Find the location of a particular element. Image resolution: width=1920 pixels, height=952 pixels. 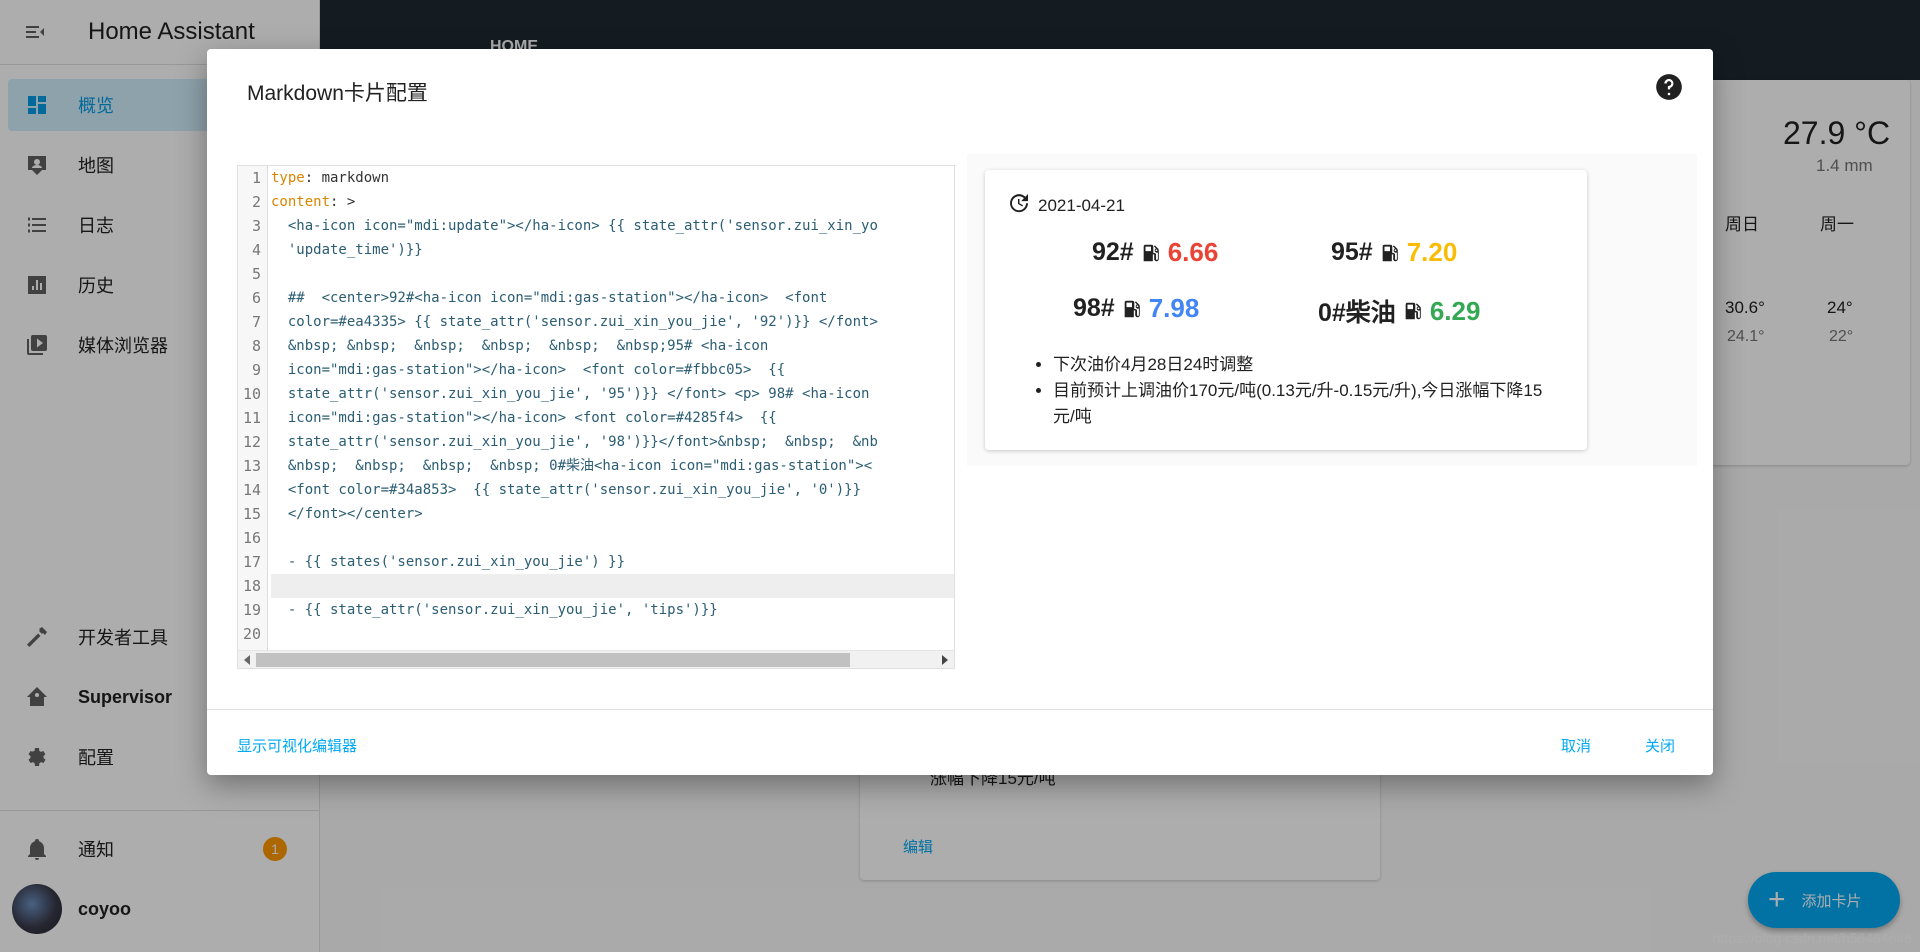

scroll-right-arrow-icon is located at coordinates (945, 660).